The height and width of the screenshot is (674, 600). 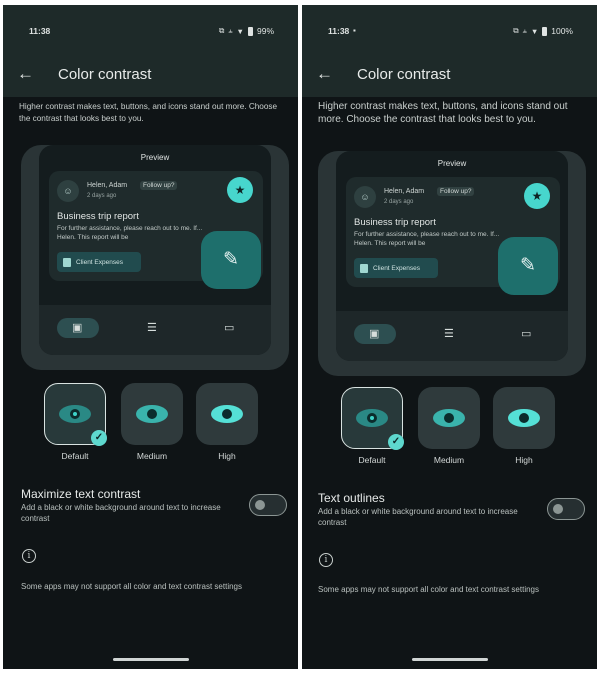 I want to click on status-icons: ⧉ ⫨ ▼ 100%, so click(x=543, y=31).